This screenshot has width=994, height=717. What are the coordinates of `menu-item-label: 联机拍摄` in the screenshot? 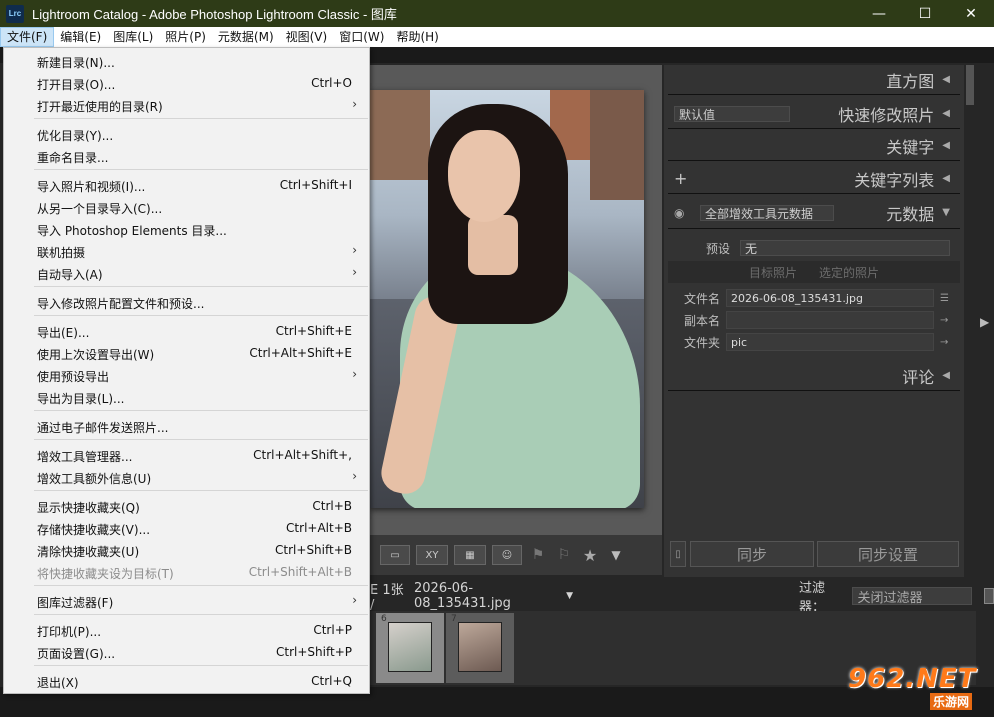 It's located at (61, 253).